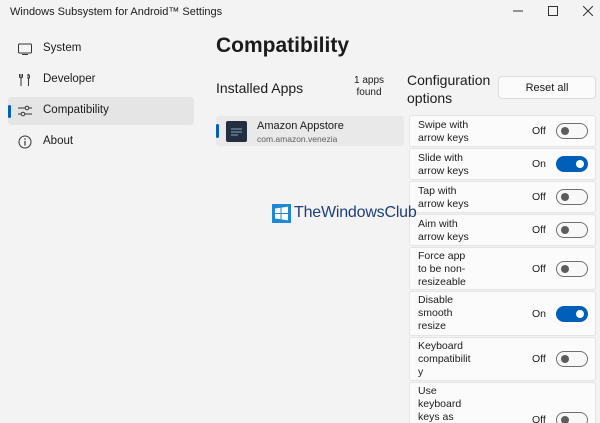 The width and height of the screenshot is (600, 423). What do you see at coordinates (101, 142) in the screenshot?
I see `sidebar-item-about: About` at bounding box center [101, 142].